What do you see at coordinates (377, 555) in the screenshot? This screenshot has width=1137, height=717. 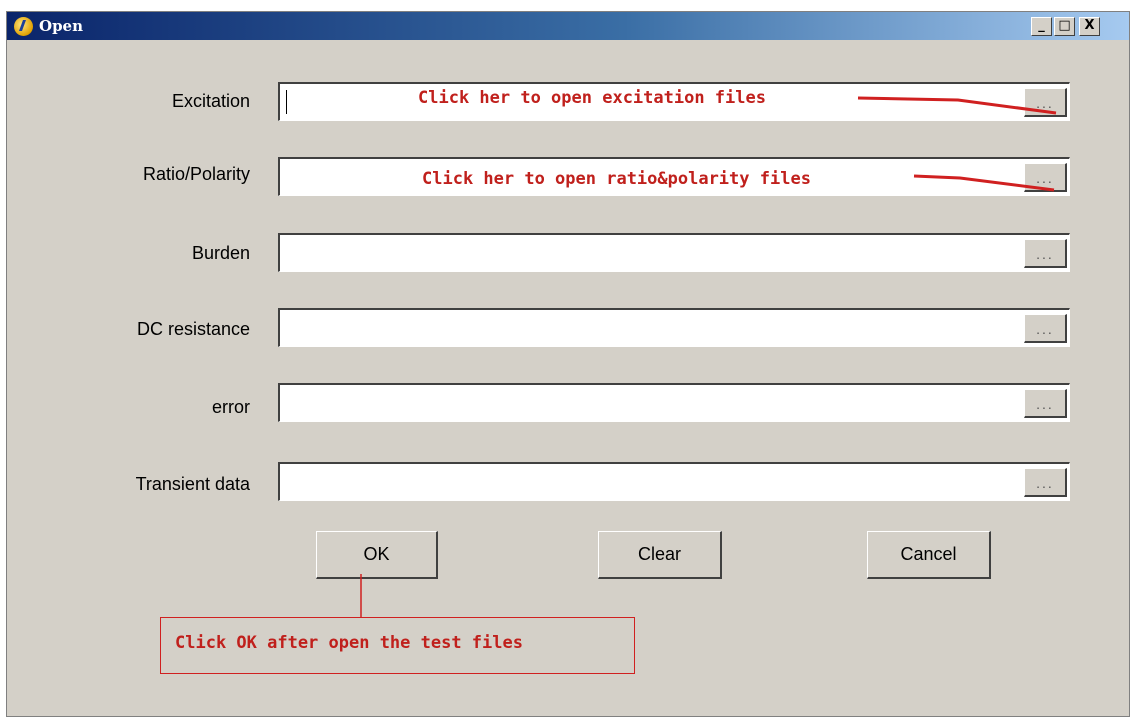 I see `ok-button: OK` at bounding box center [377, 555].